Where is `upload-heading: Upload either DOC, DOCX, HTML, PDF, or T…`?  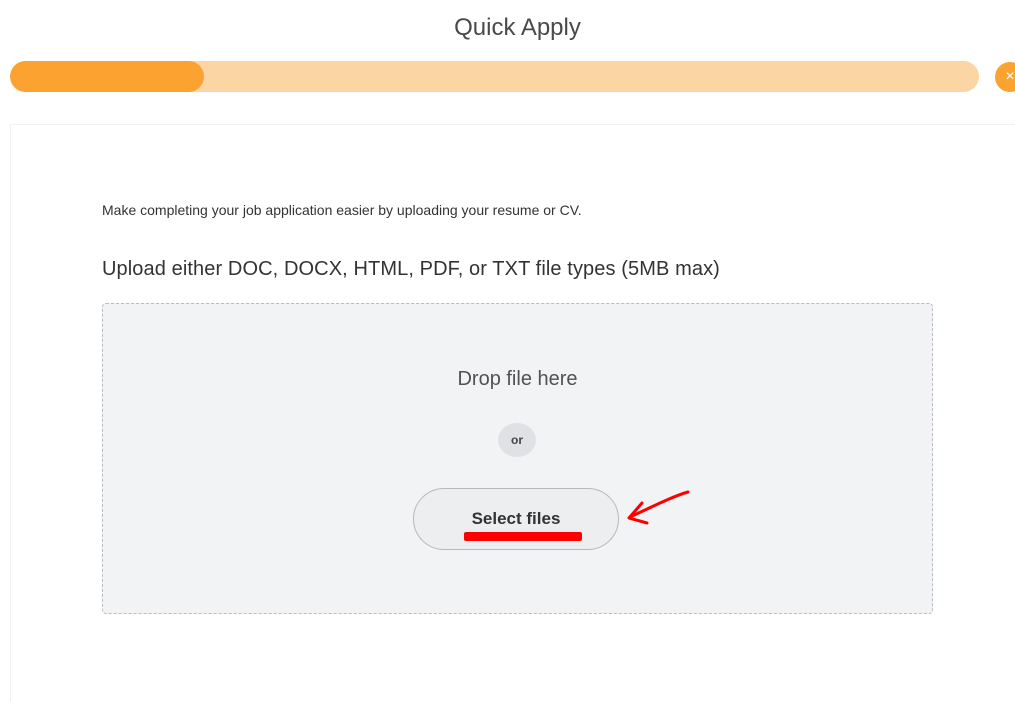 upload-heading: Upload either DOC, DOCX, HTML, PDF, or T… is located at coordinates (411, 269).